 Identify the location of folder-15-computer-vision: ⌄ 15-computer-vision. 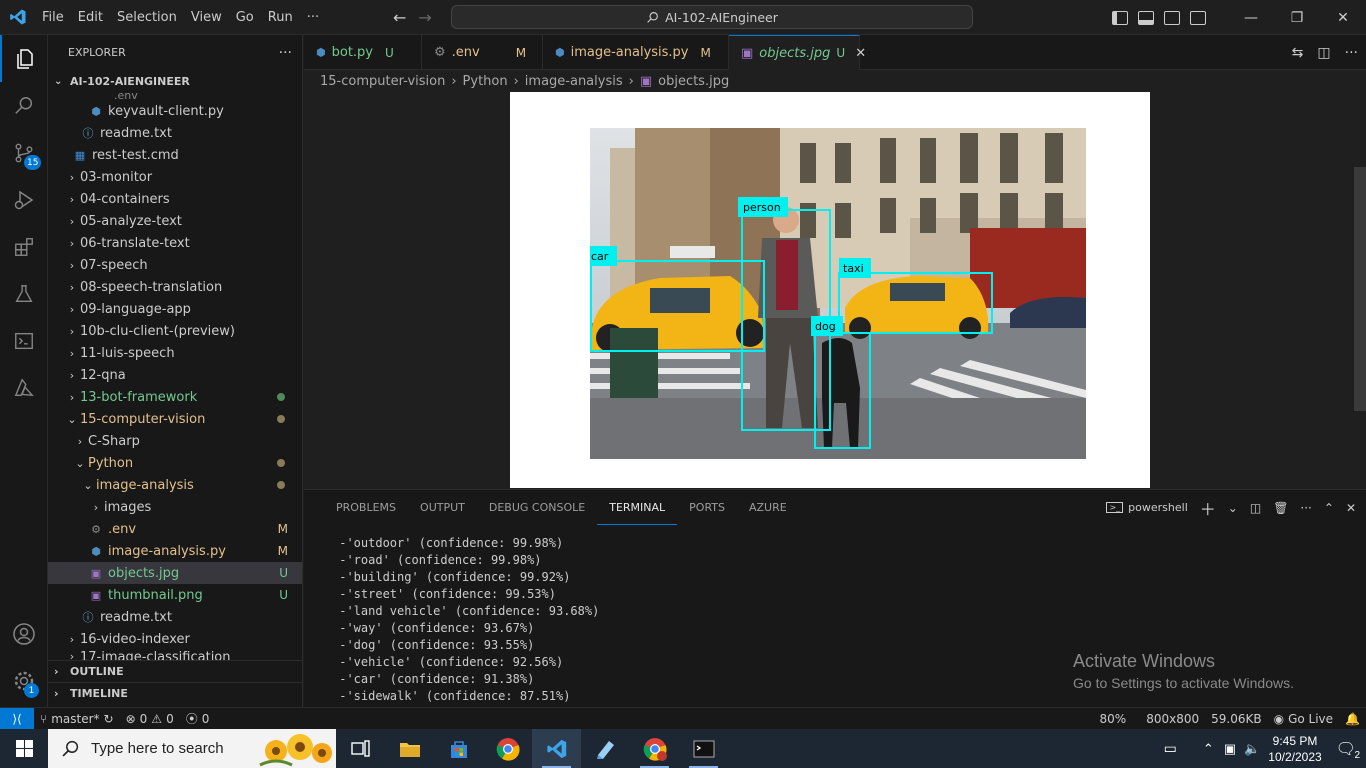
(175, 419).